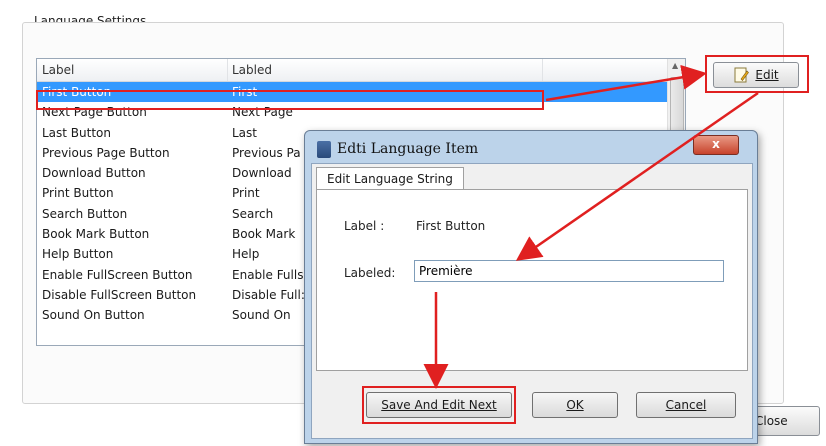 Image resolution: width=826 pixels, height=446 pixels. Describe the element at coordinates (85, 213) in the screenshot. I see `row-label: Search Button` at that location.